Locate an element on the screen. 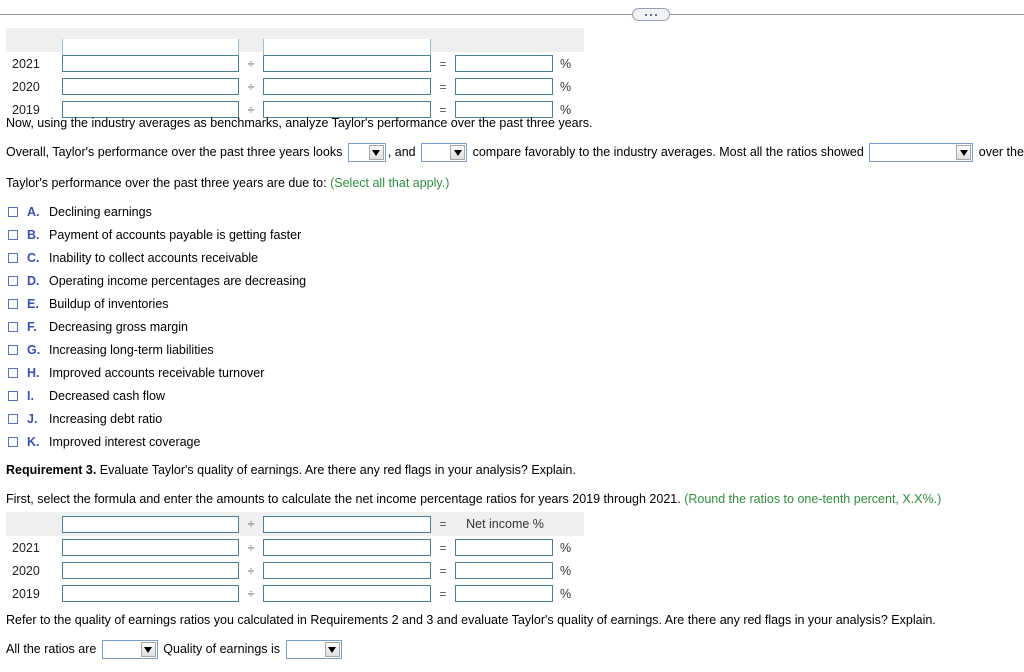 This screenshot has width=1024, height=672. all-ratios-dropdown is located at coordinates (129, 649).